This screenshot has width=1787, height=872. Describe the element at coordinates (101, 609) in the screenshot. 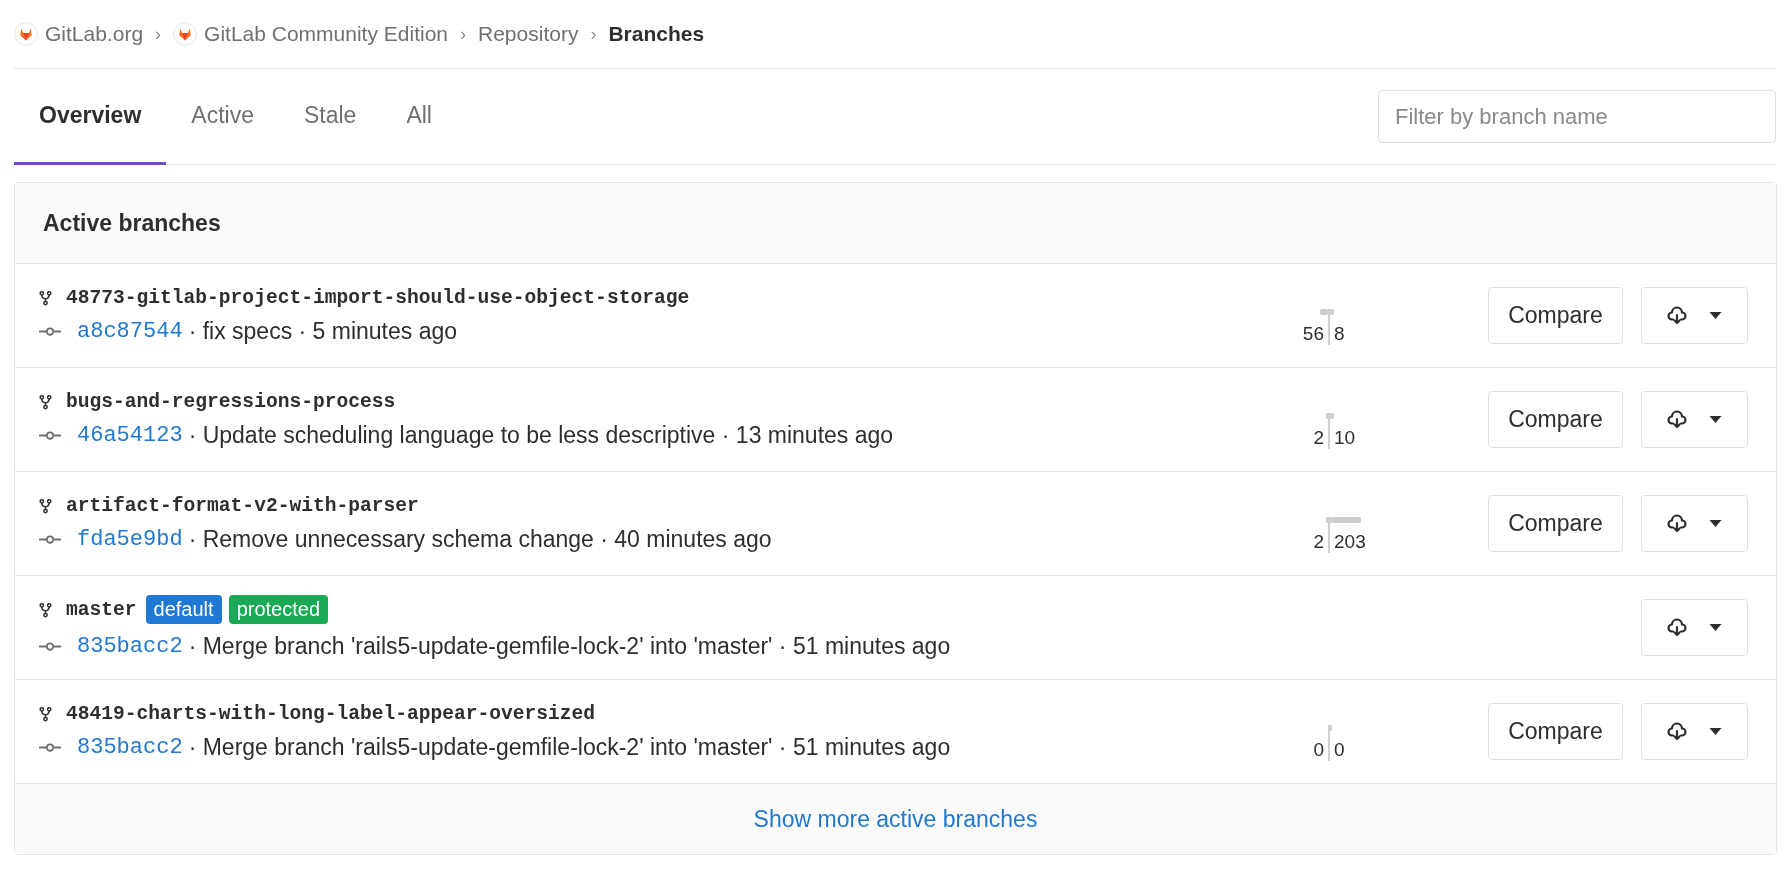

I see `branch-name: master` at that location.